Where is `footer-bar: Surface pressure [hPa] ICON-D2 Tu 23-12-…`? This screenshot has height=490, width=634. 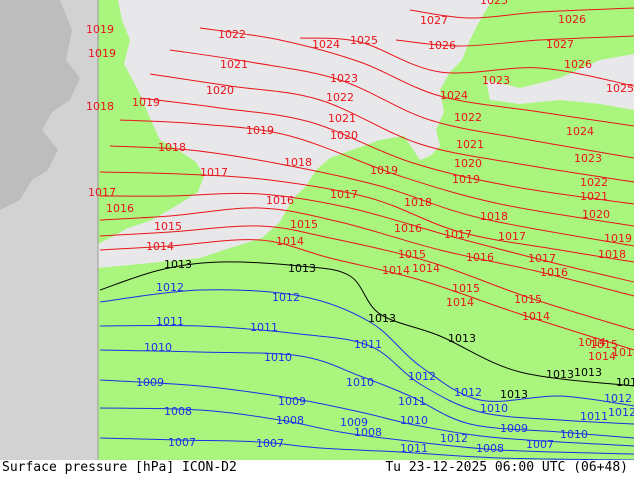 footer-bar: Surface pressure [hPa] ICON-D2 Tu 23-12-… is located at coordinates (317, 475).